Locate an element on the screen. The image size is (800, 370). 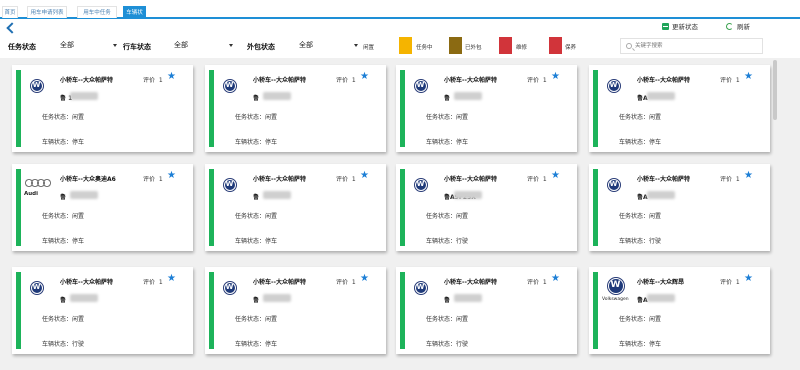
tab-car-request-list: 用车申请列表 is located at coordinates (47, 12).